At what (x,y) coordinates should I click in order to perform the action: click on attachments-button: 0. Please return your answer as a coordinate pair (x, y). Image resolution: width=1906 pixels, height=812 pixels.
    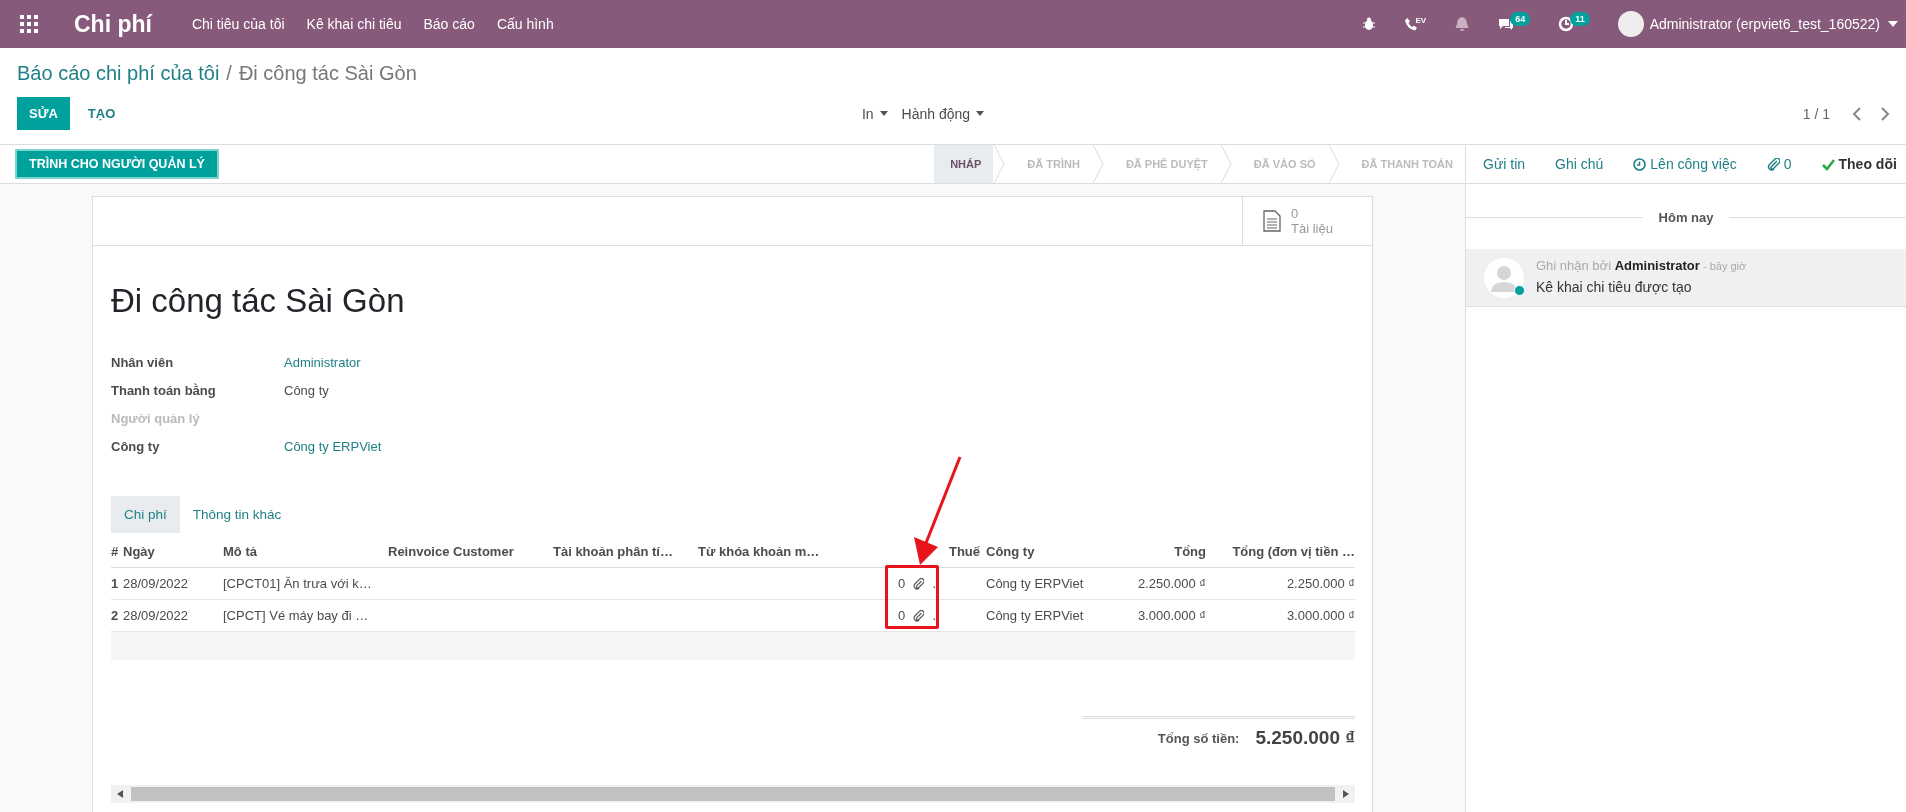
    Looking at the image, I should click on (1779, 164).